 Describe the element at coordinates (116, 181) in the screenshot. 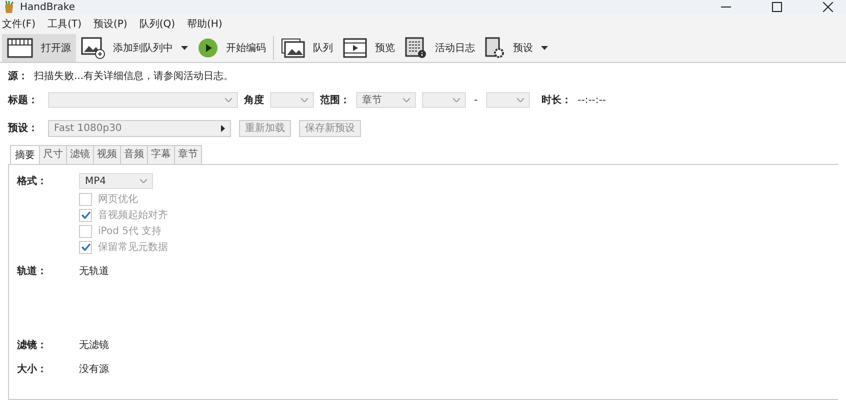

I see `format-dropdown: MP4` at that location.